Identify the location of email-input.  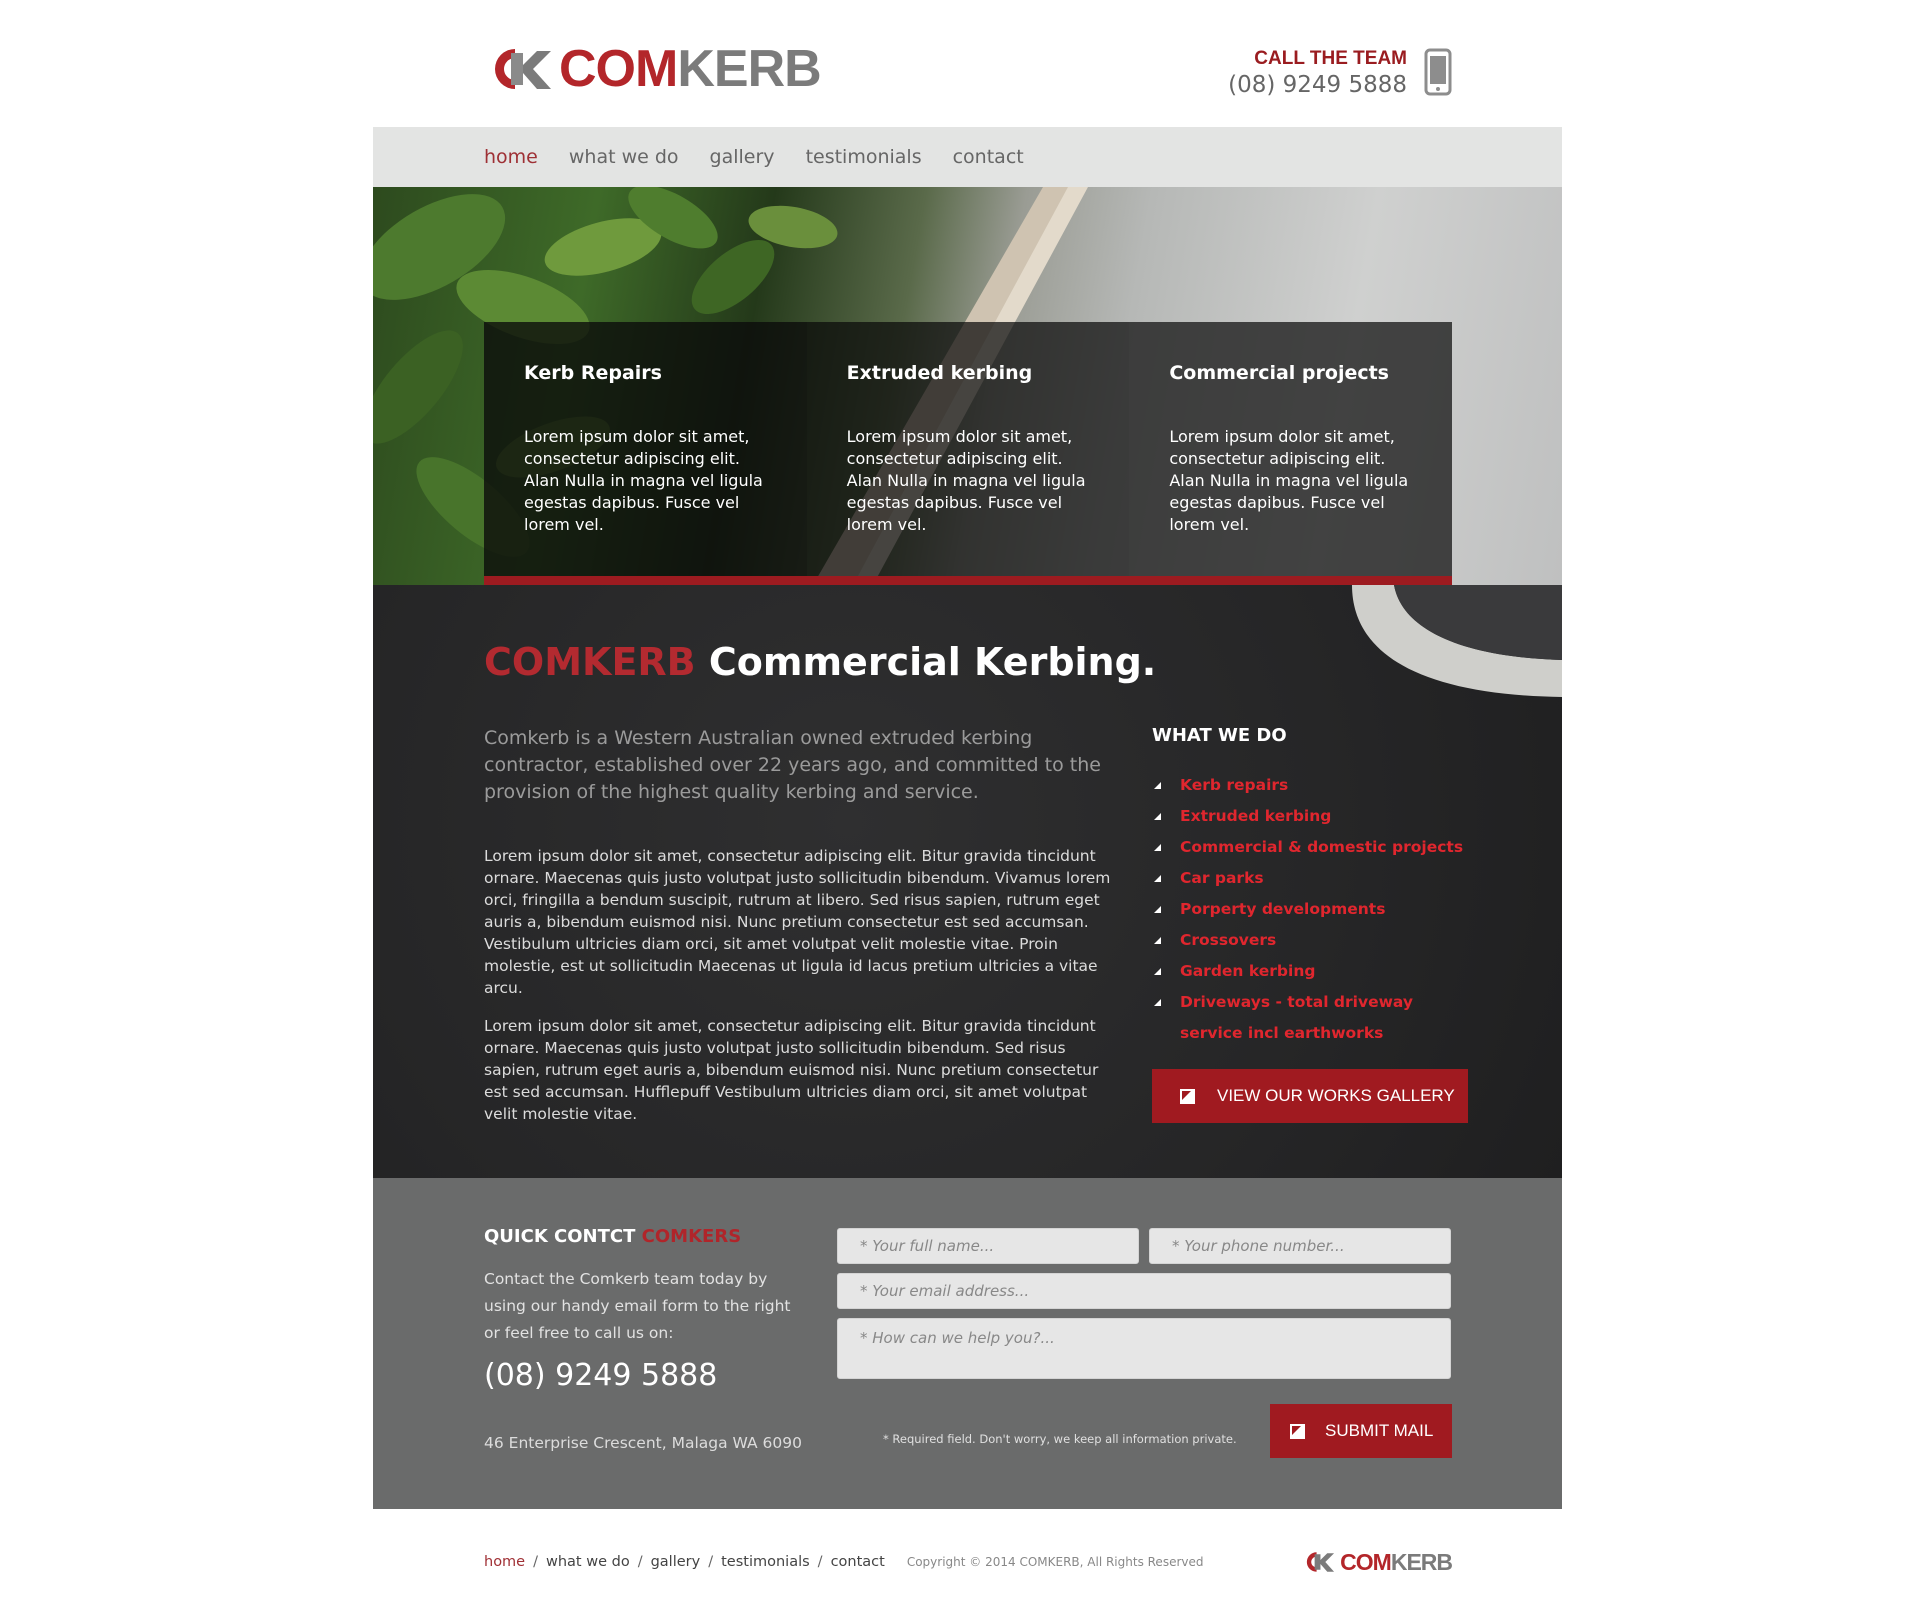
(1144, 1291).